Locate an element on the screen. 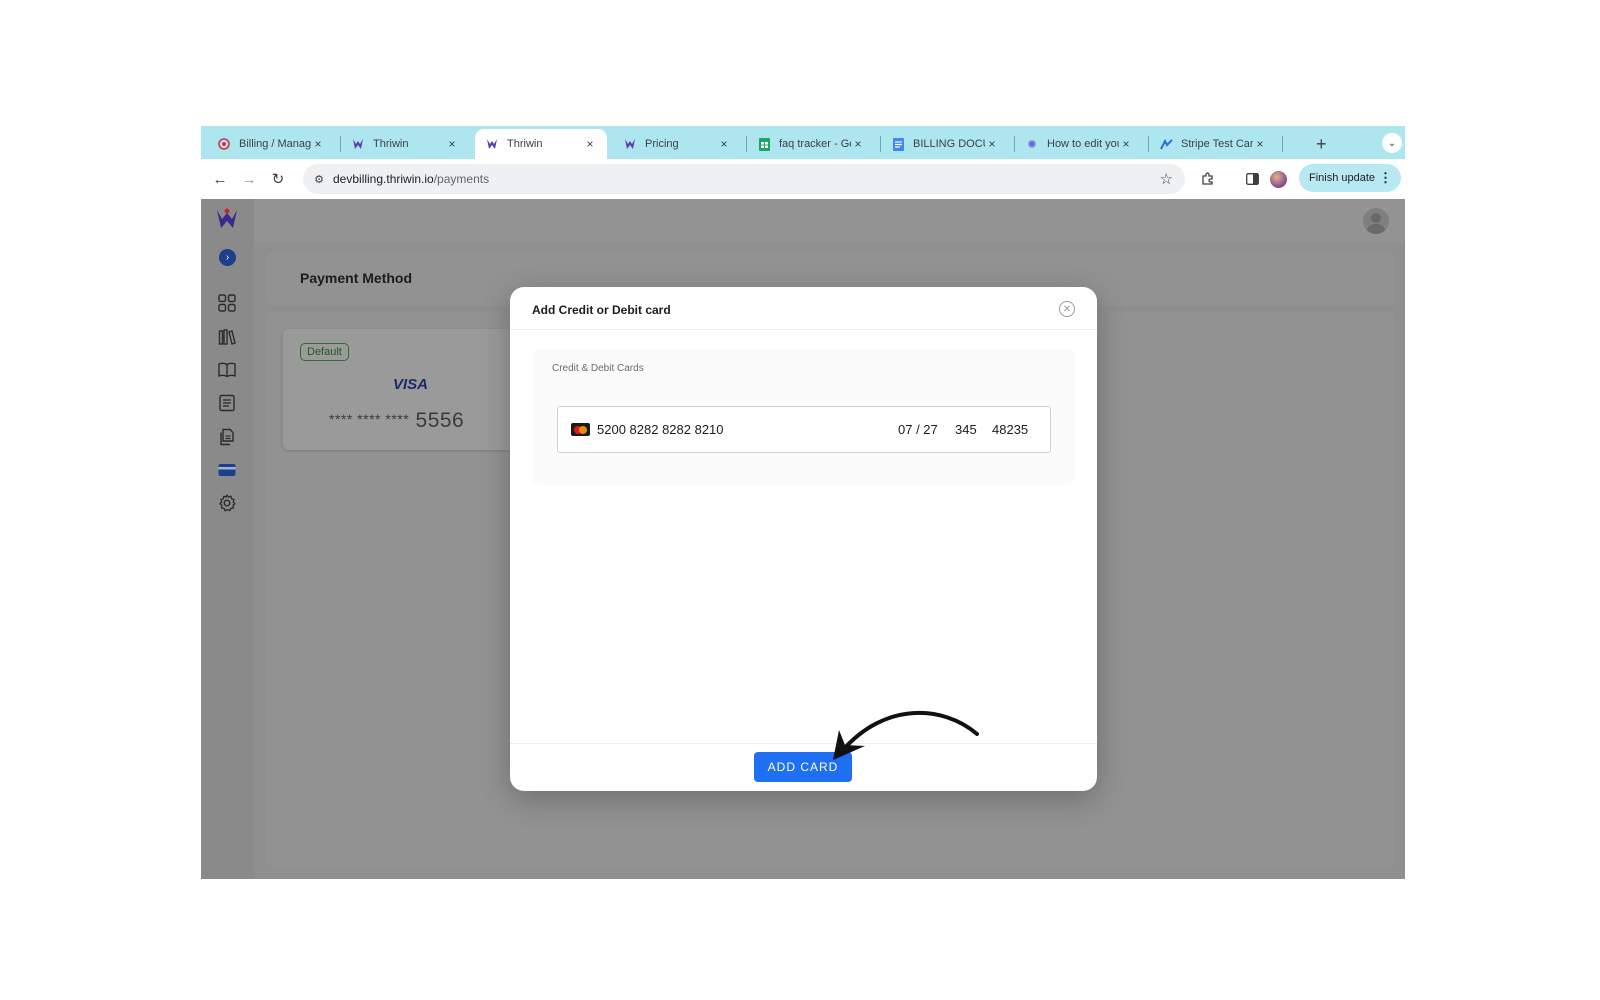  billing-favicon-icon is located at coordinates (224, 144).